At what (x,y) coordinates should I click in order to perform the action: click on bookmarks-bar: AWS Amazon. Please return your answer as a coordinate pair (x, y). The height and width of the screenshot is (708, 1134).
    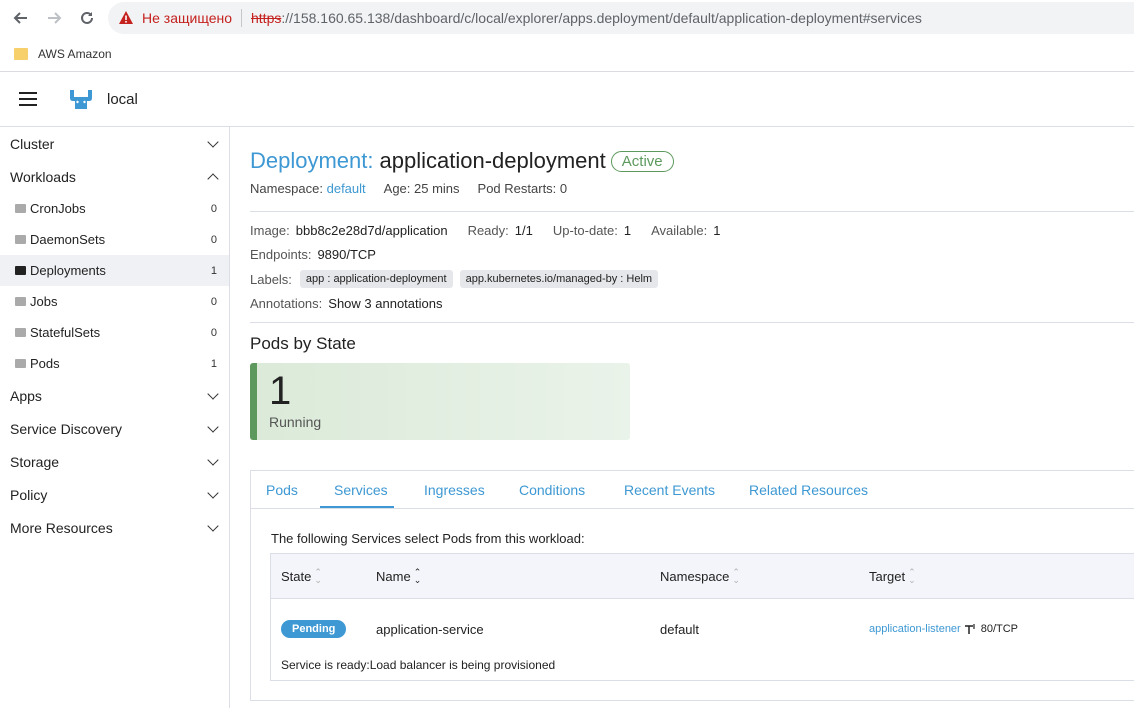
    Looking at the image, I should click on (567, 54).